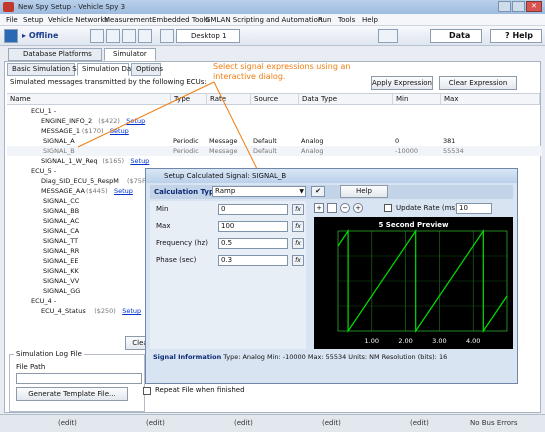 The width and height of the screenshot is (545, 432). I want to click on max-label: Max, so click(163, 226).